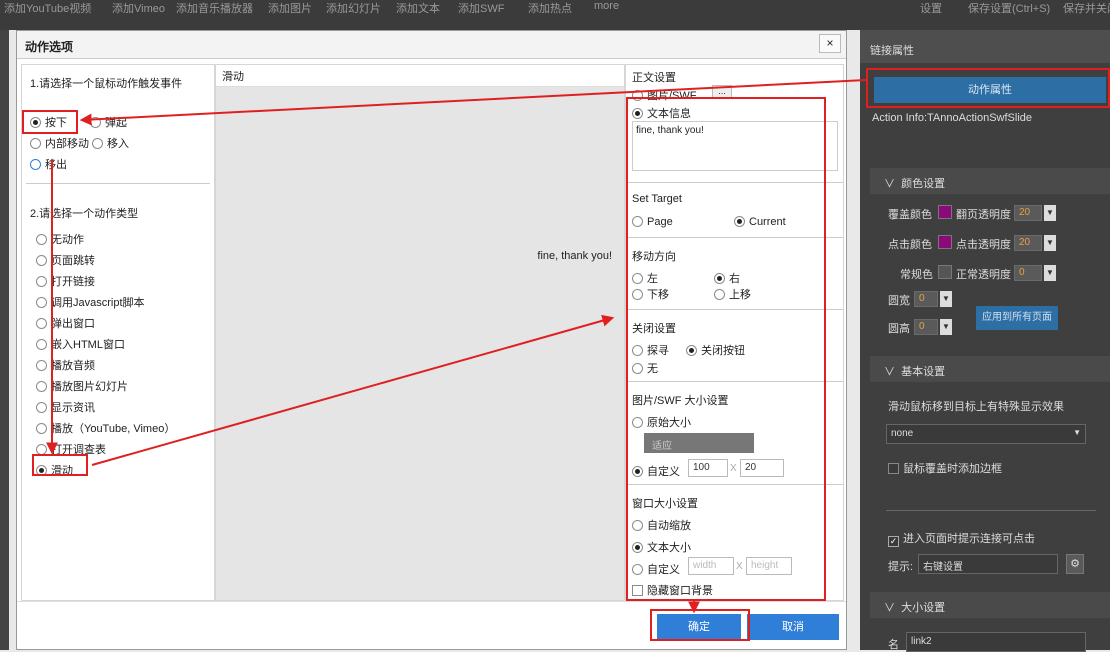 This screenshot has height=652, width=1110. Describe the element at coordinates (650, 294) in the screenshot. I see `direction-down-radio: 下移` at that location.